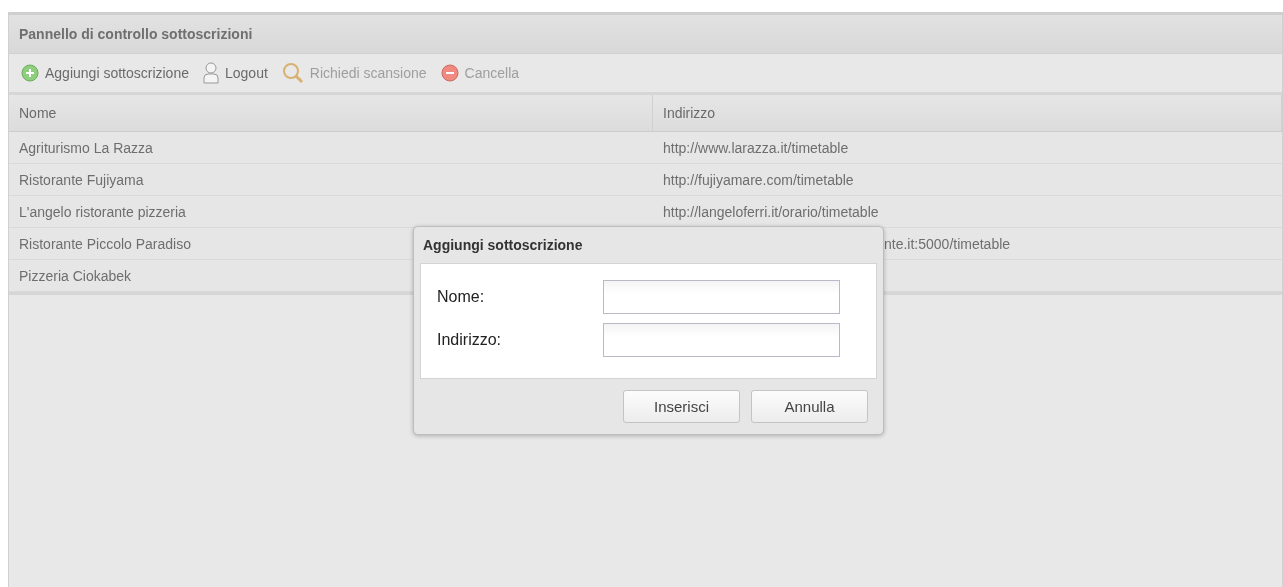 This screenshot has height=587, width=1283. I want to click on column-header: Nome, so click(331, 113).